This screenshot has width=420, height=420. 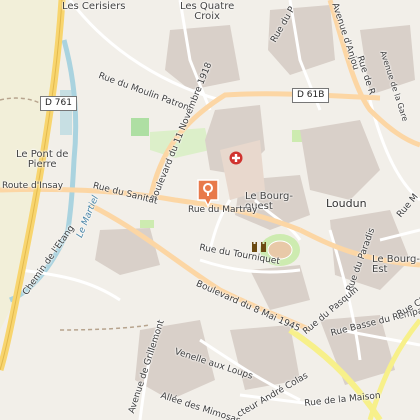 What do you see at coordinates (42, 159) in the screenshot?
I see `place-label-le-pont-de-pierre: Le Pont de Pierre` at bounding box center [42, 159].